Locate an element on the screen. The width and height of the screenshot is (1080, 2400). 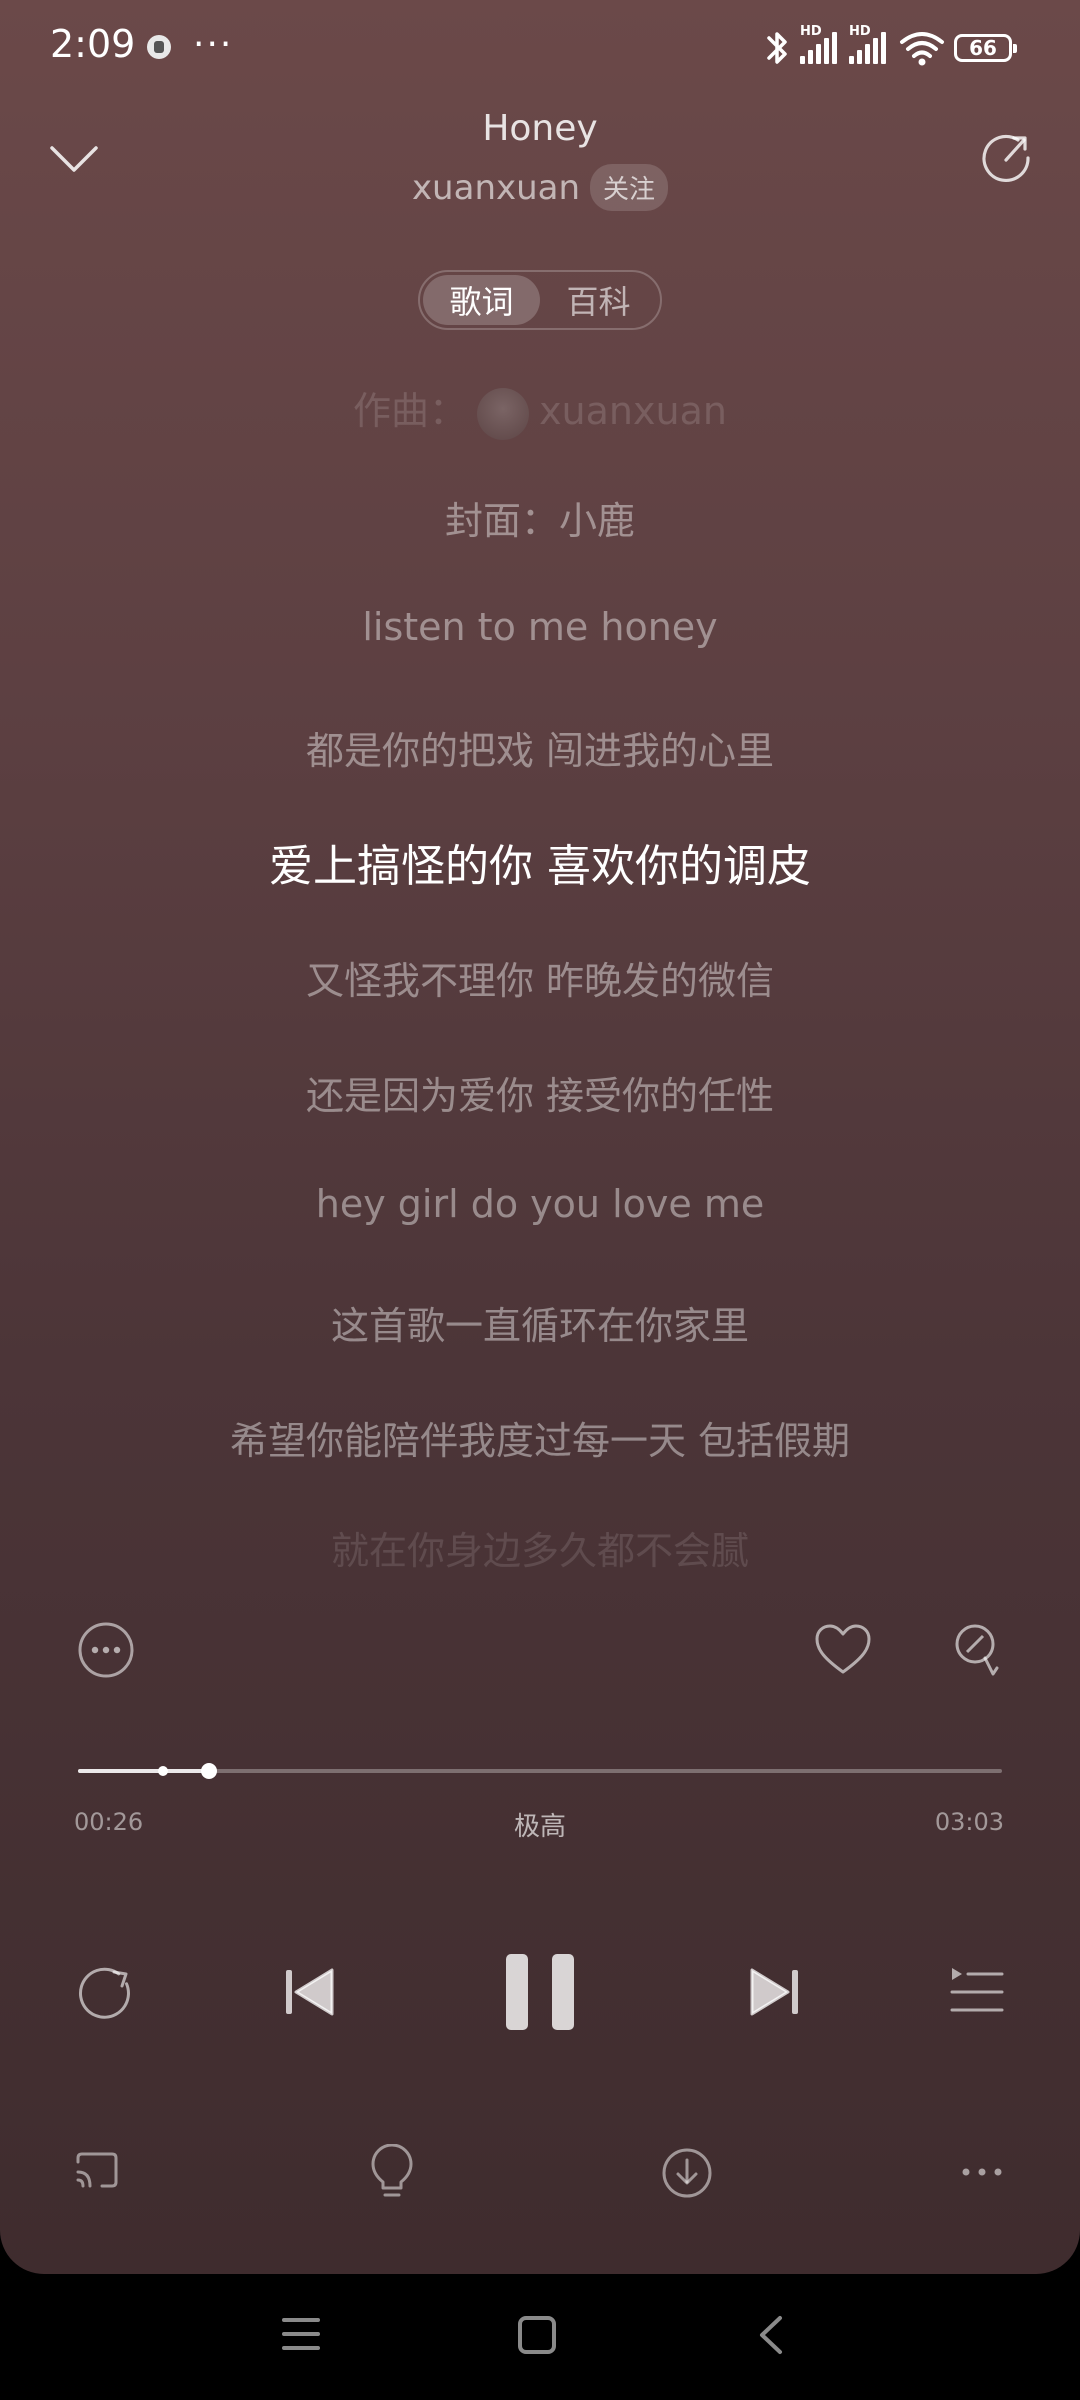
repeat-icon is located at coordinates (104, 1992).